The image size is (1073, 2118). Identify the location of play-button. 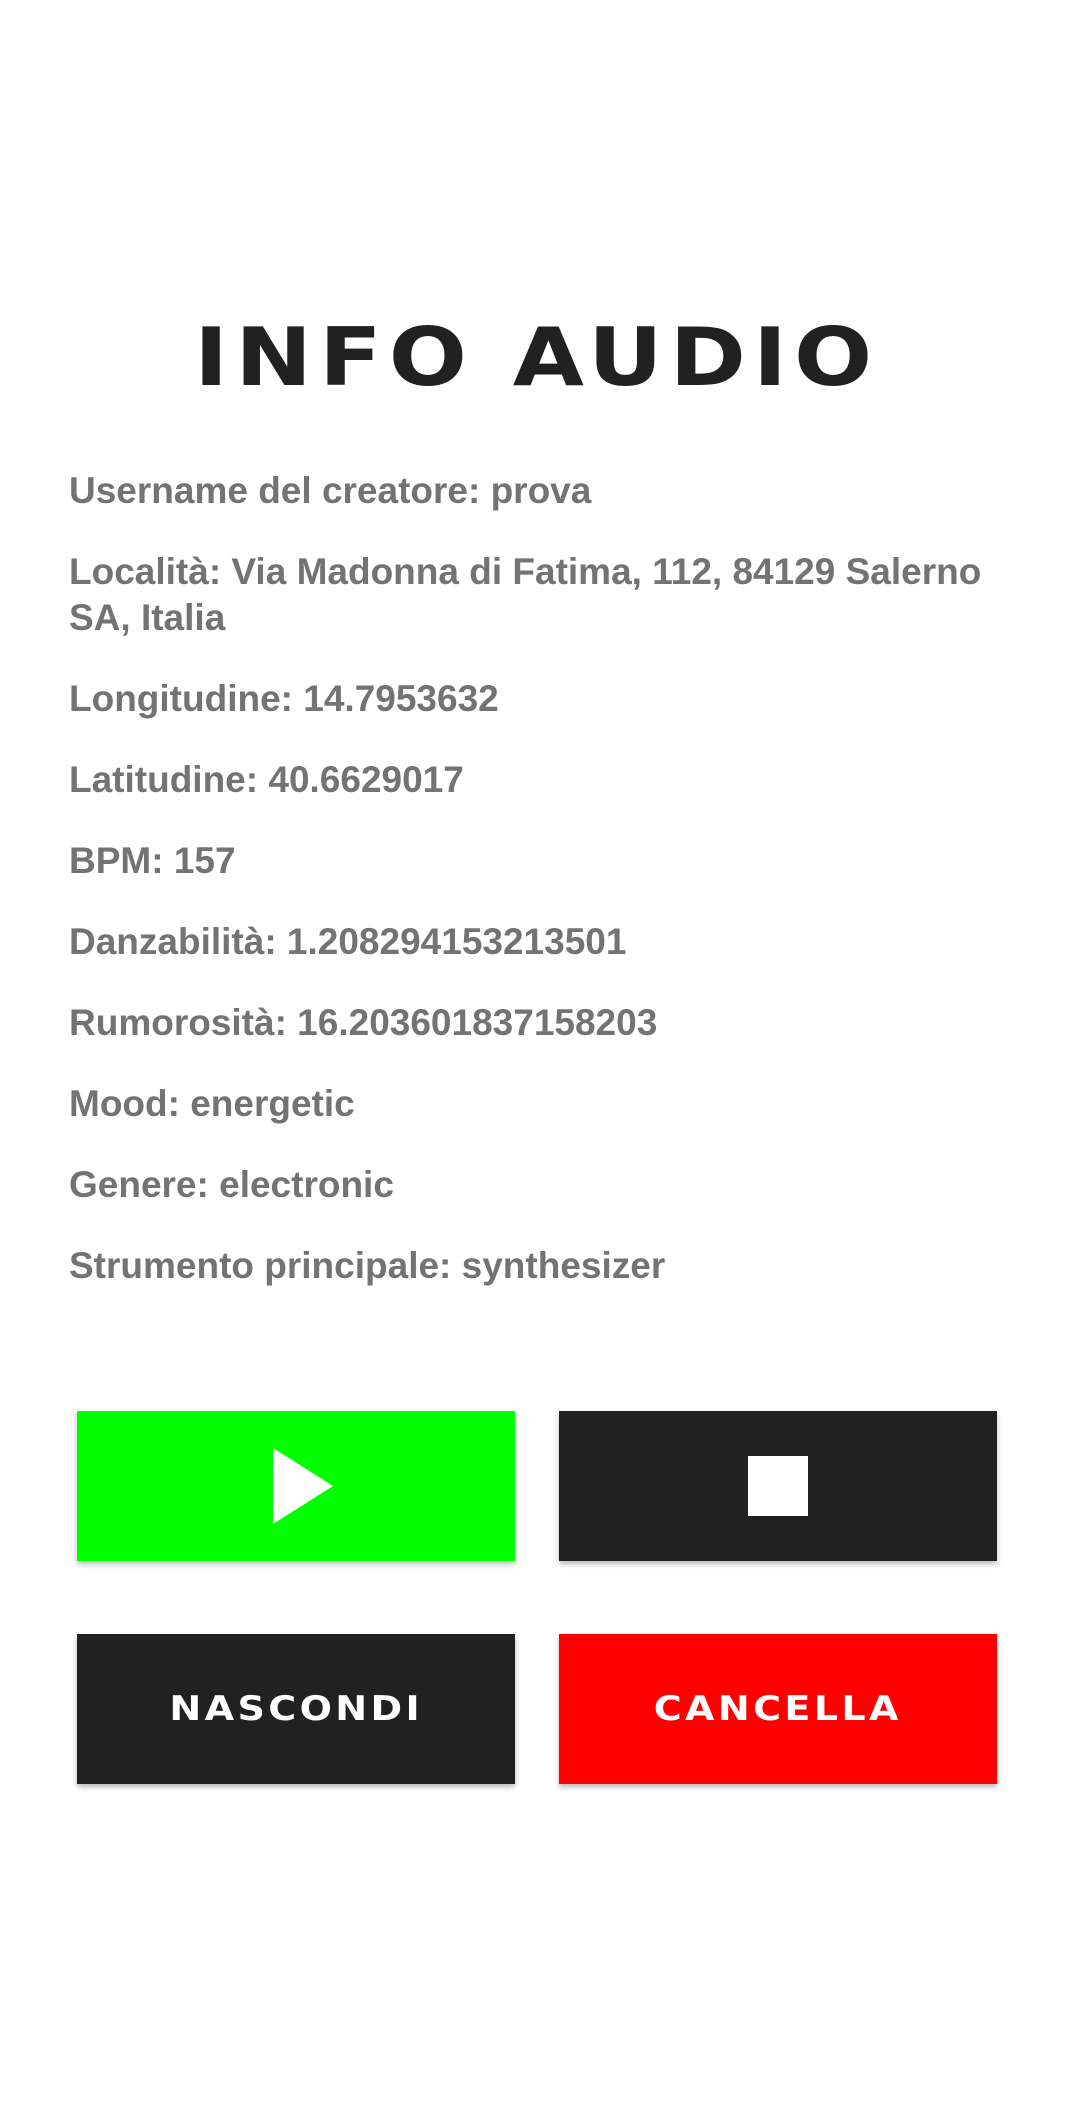
(296, 1486).